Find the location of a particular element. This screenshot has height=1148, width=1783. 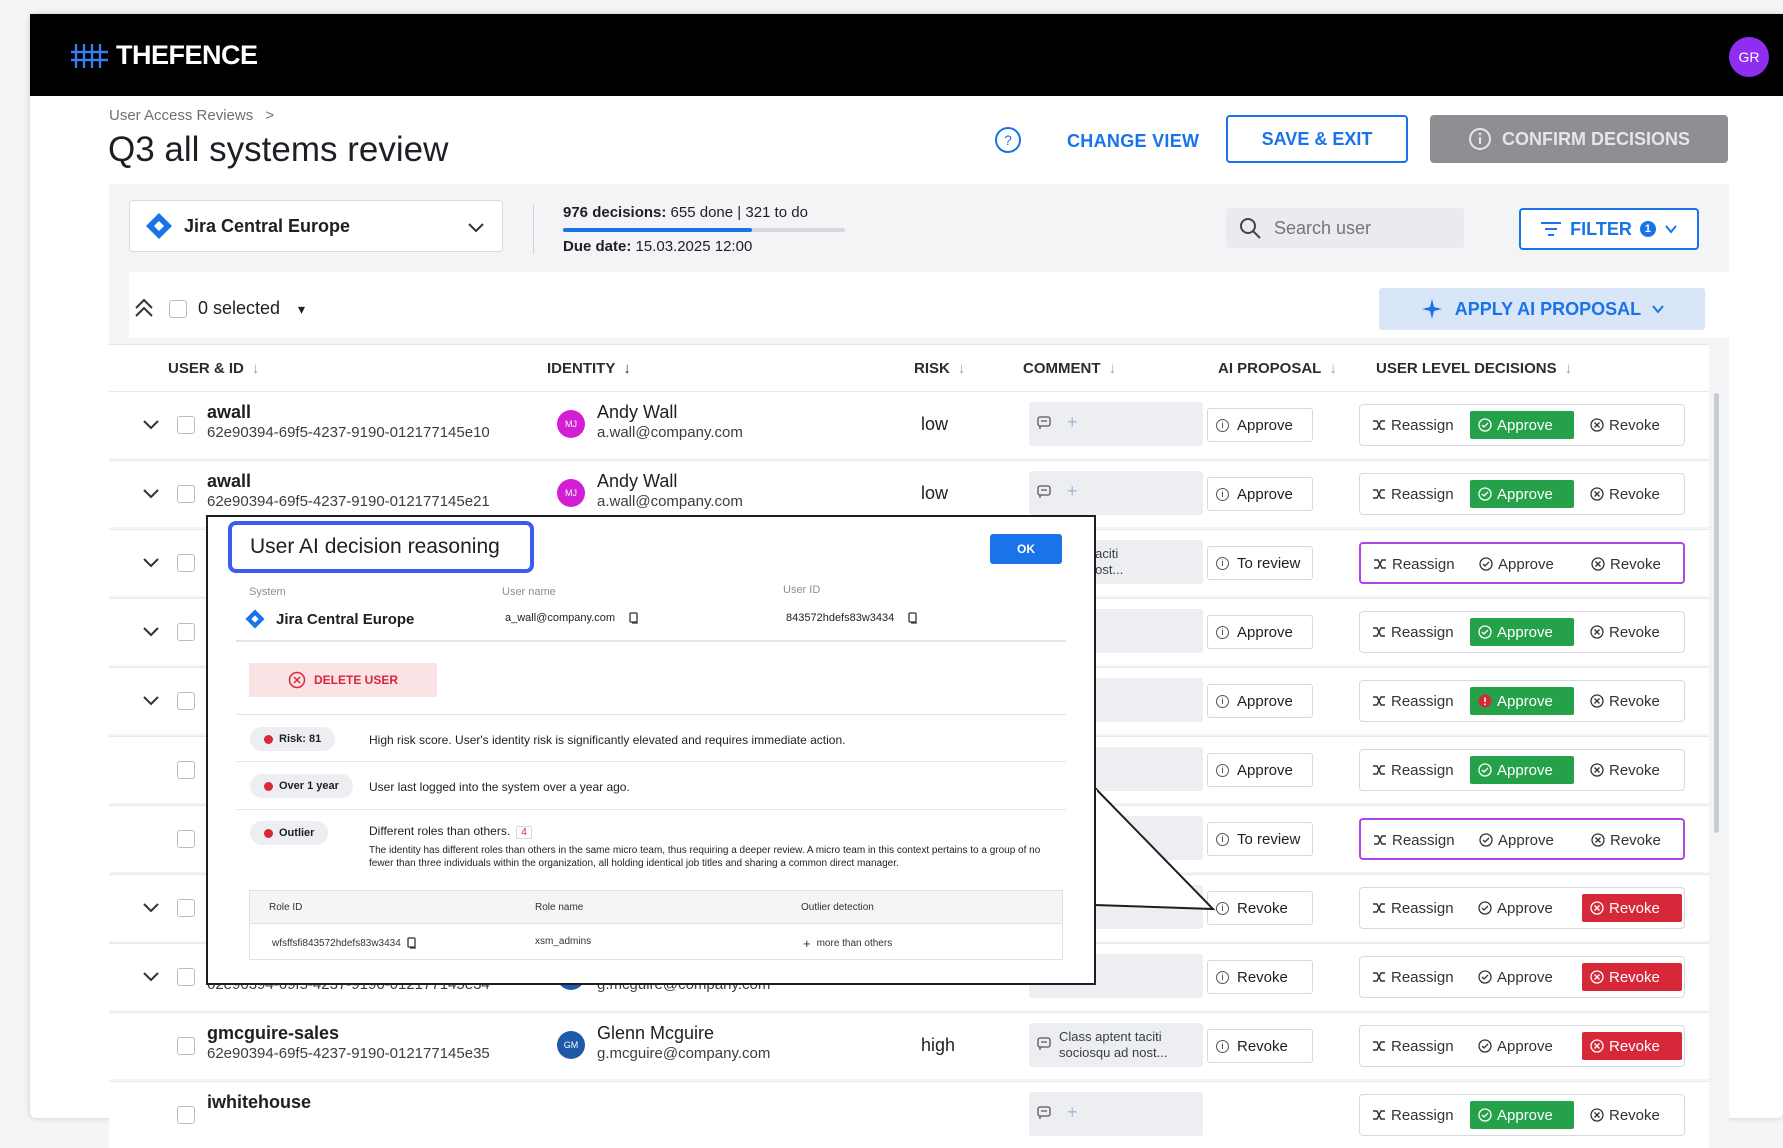

search-box is located at coordinates (1345, 228).